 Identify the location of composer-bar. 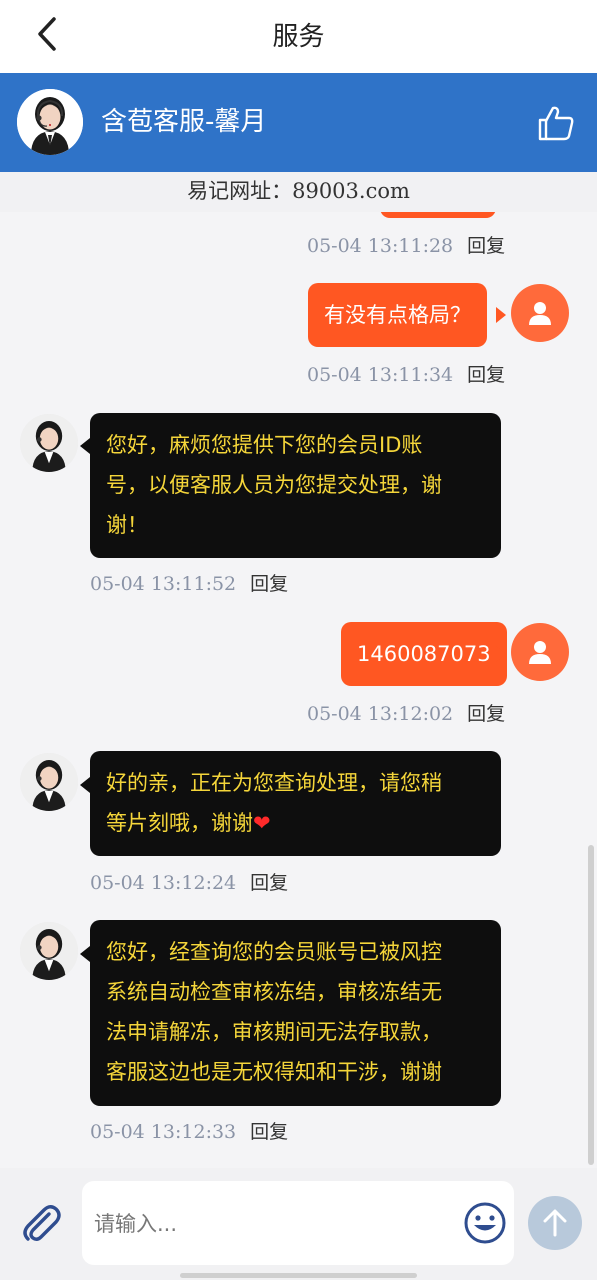
(298, 1224).